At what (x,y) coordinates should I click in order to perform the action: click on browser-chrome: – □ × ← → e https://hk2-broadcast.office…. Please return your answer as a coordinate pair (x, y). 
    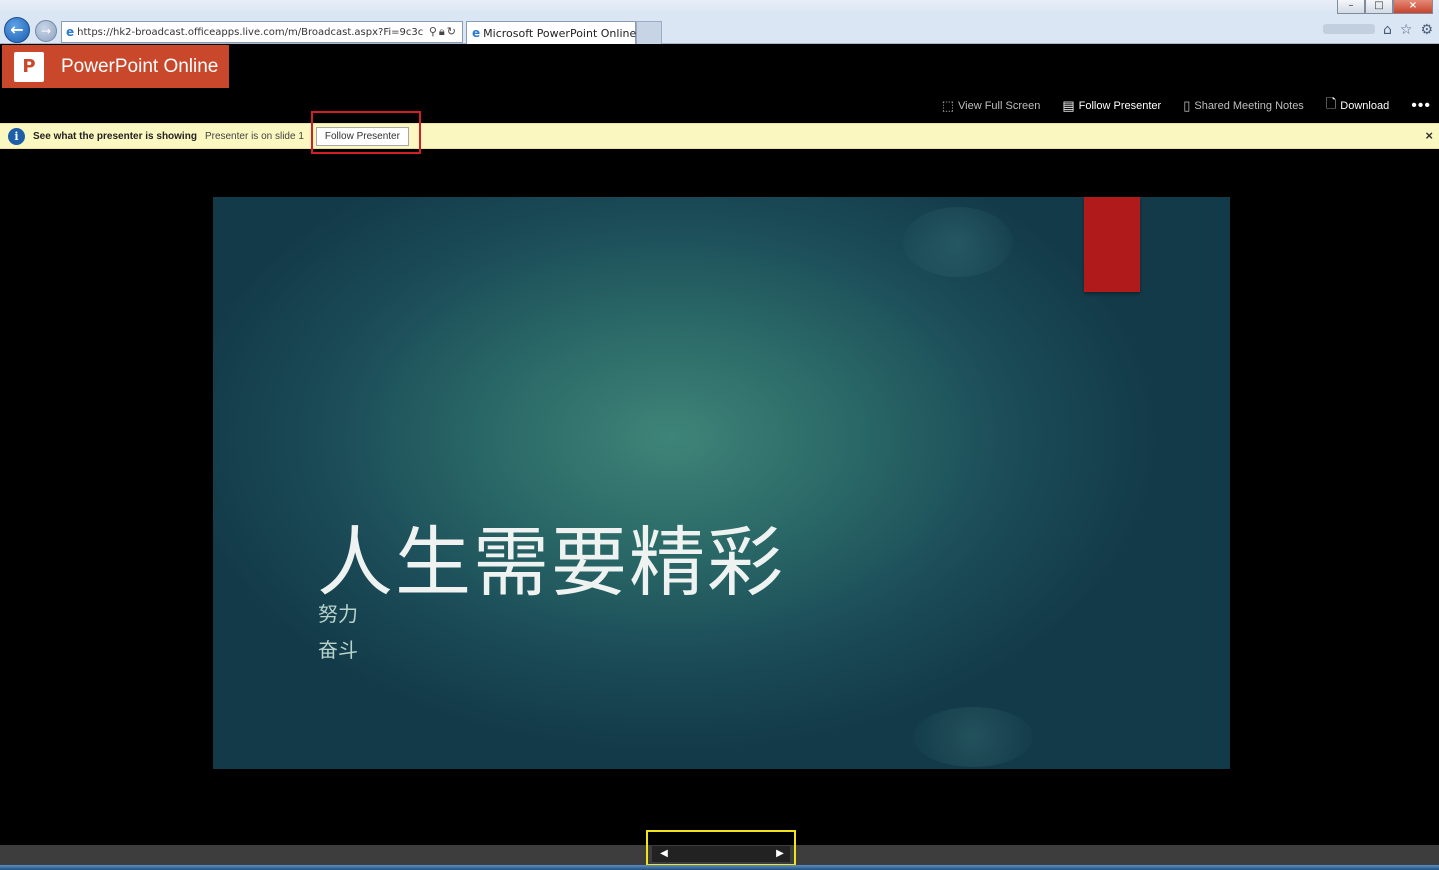
    Looking at the image, I should click on (719, 22).